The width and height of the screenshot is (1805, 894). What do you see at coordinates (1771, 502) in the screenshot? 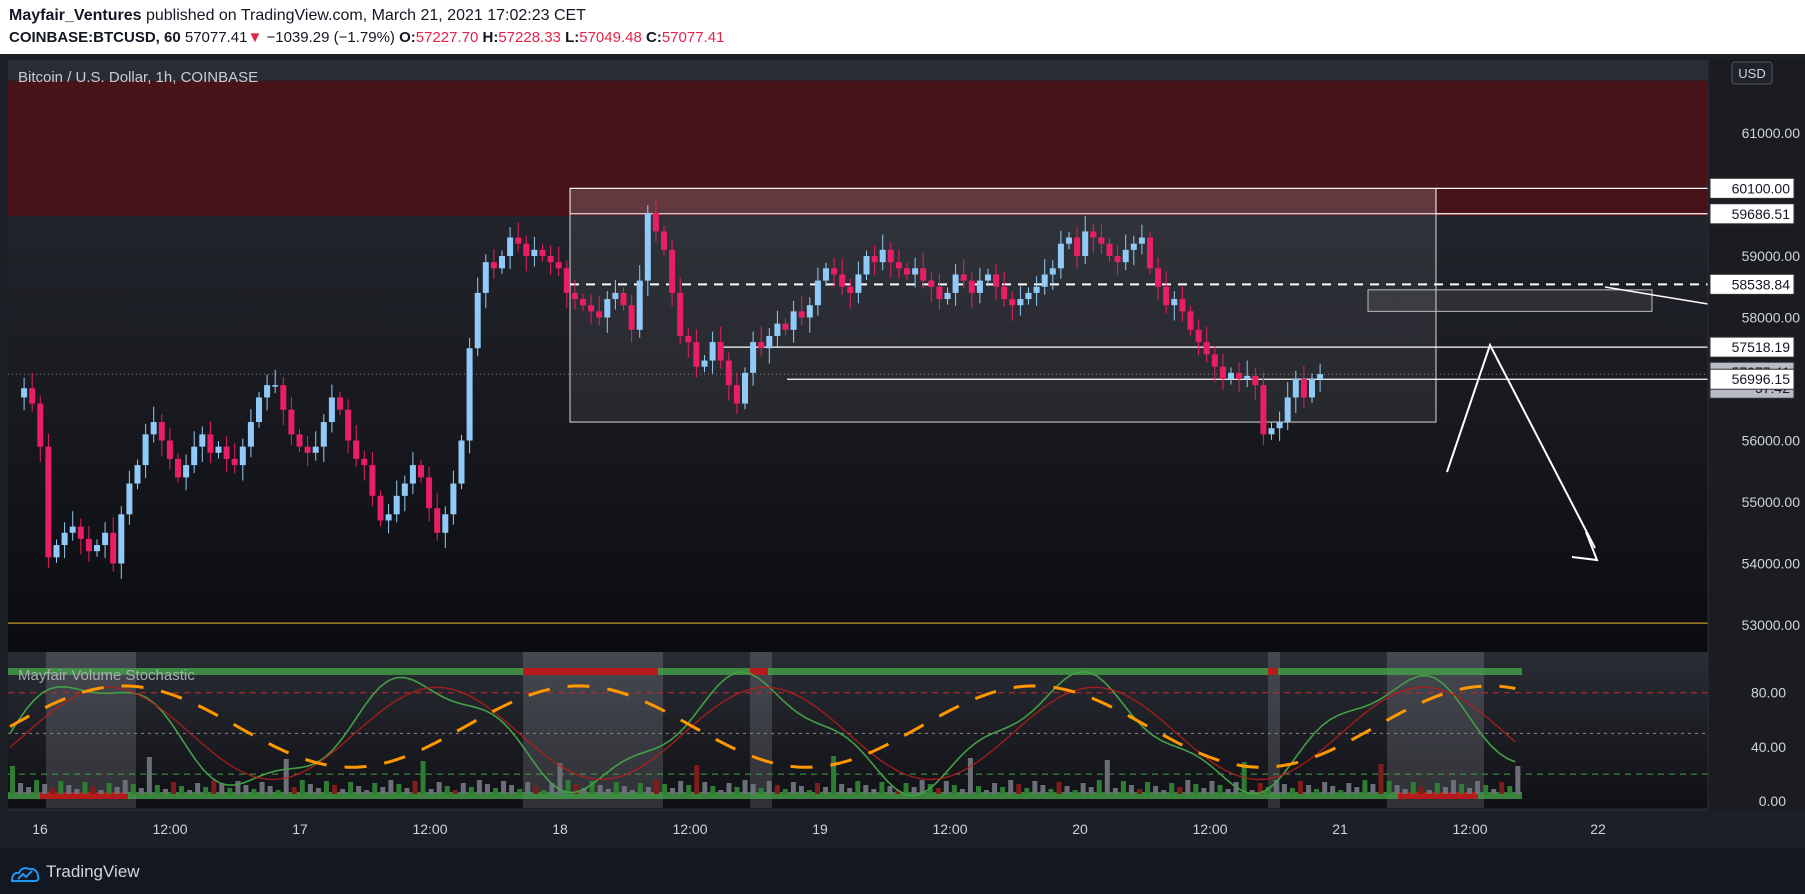
I see `price-tick-label: 55000.00` at bounding box center [1771, 502].